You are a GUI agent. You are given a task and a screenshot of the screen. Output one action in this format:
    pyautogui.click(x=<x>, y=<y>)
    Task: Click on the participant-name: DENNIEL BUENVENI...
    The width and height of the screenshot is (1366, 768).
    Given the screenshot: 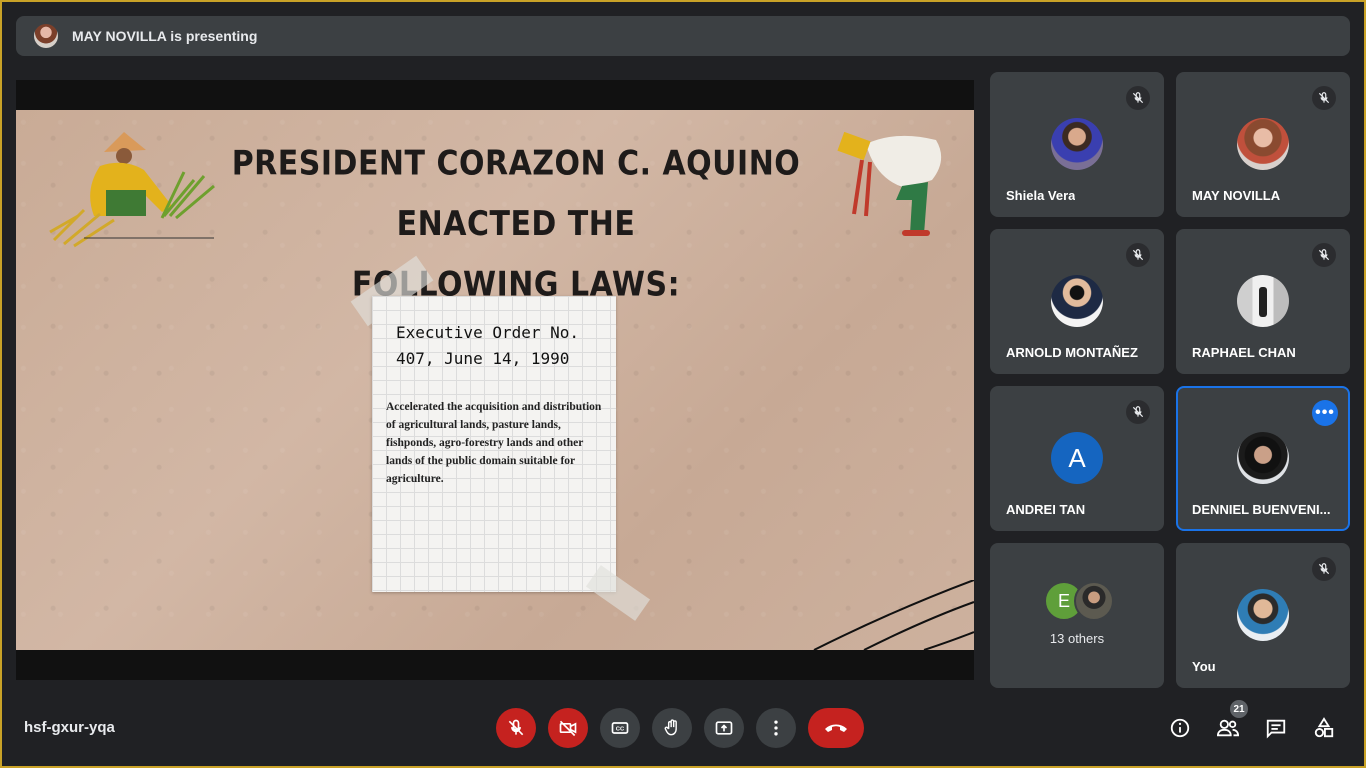 What is the action you would take?
    pyautogui.click(x=1261, y=509)
    